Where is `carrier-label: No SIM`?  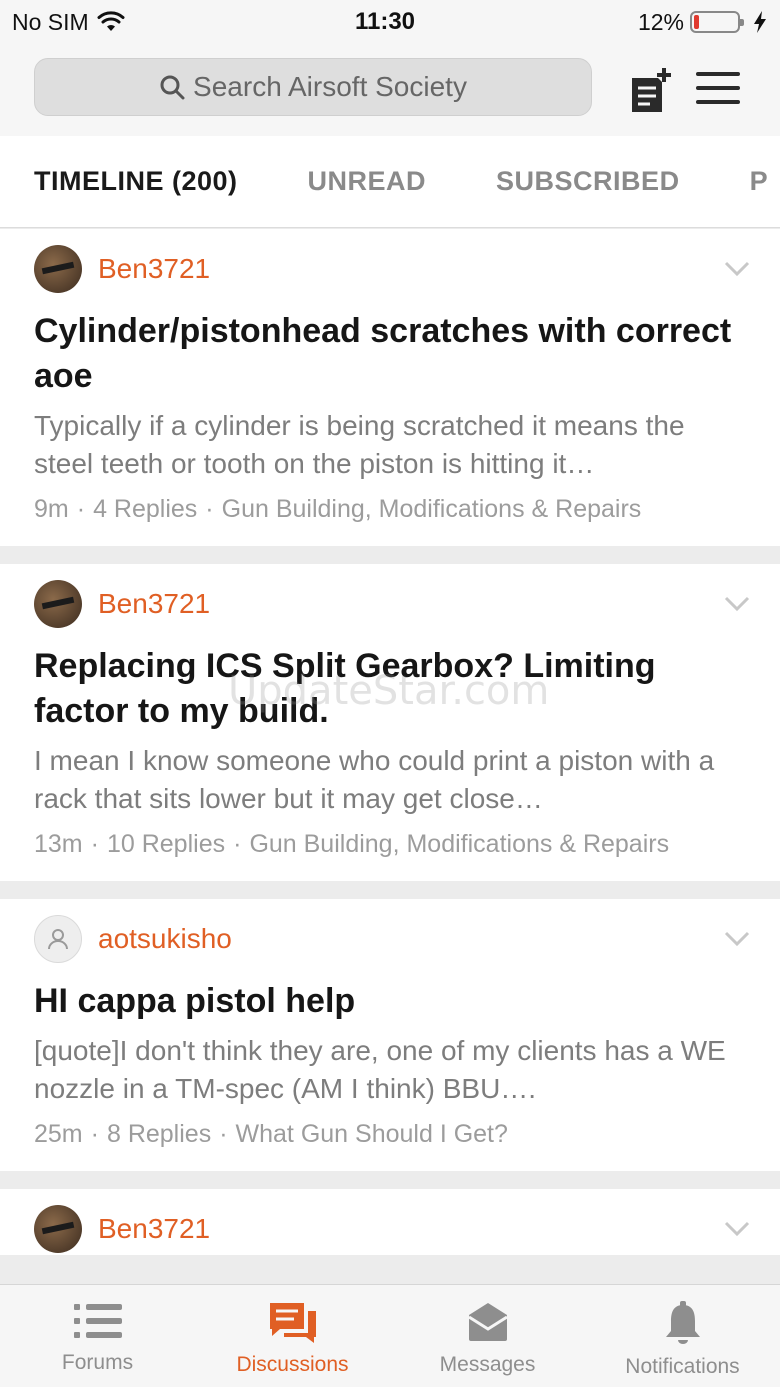
carrier-label: No SIM is located at coordinates (50, 21).